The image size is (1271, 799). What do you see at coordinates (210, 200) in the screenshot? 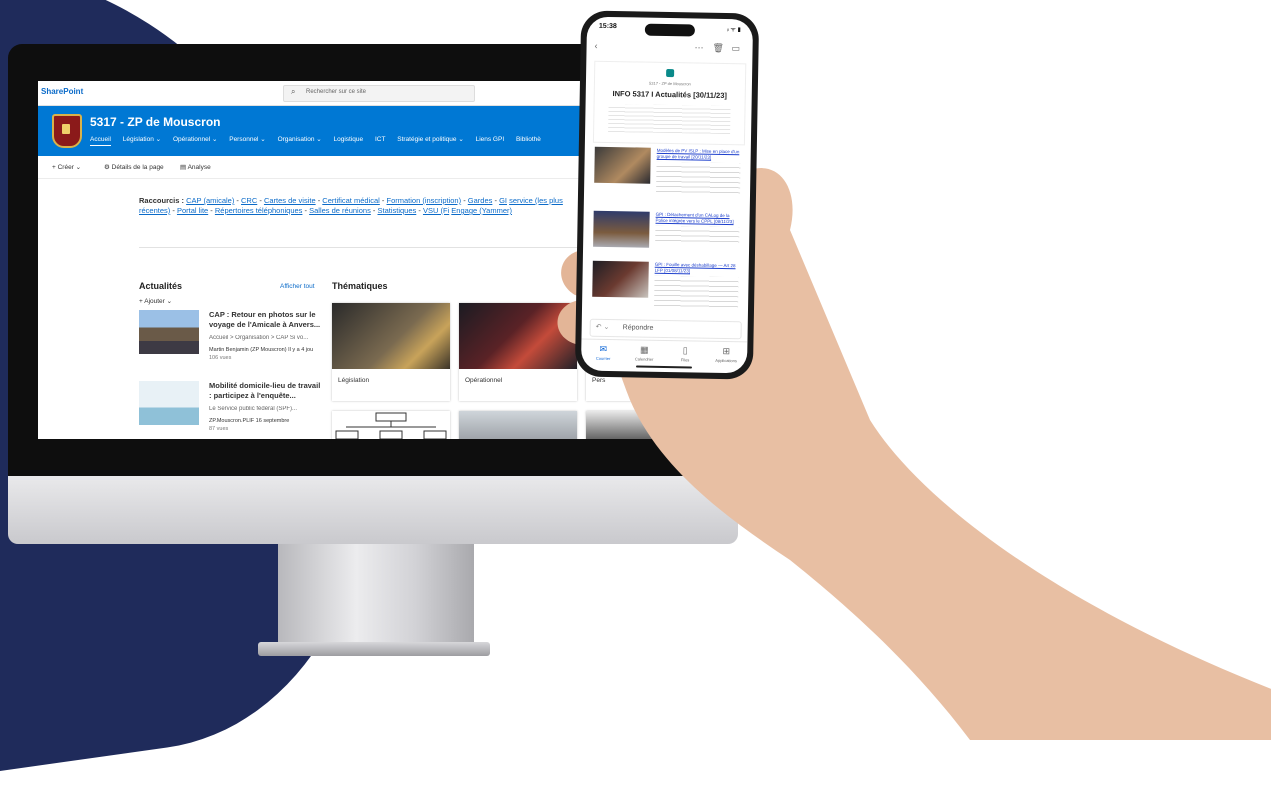
I see `shortcut-link: CAP (amicale)` at bounding box center [210, 200].